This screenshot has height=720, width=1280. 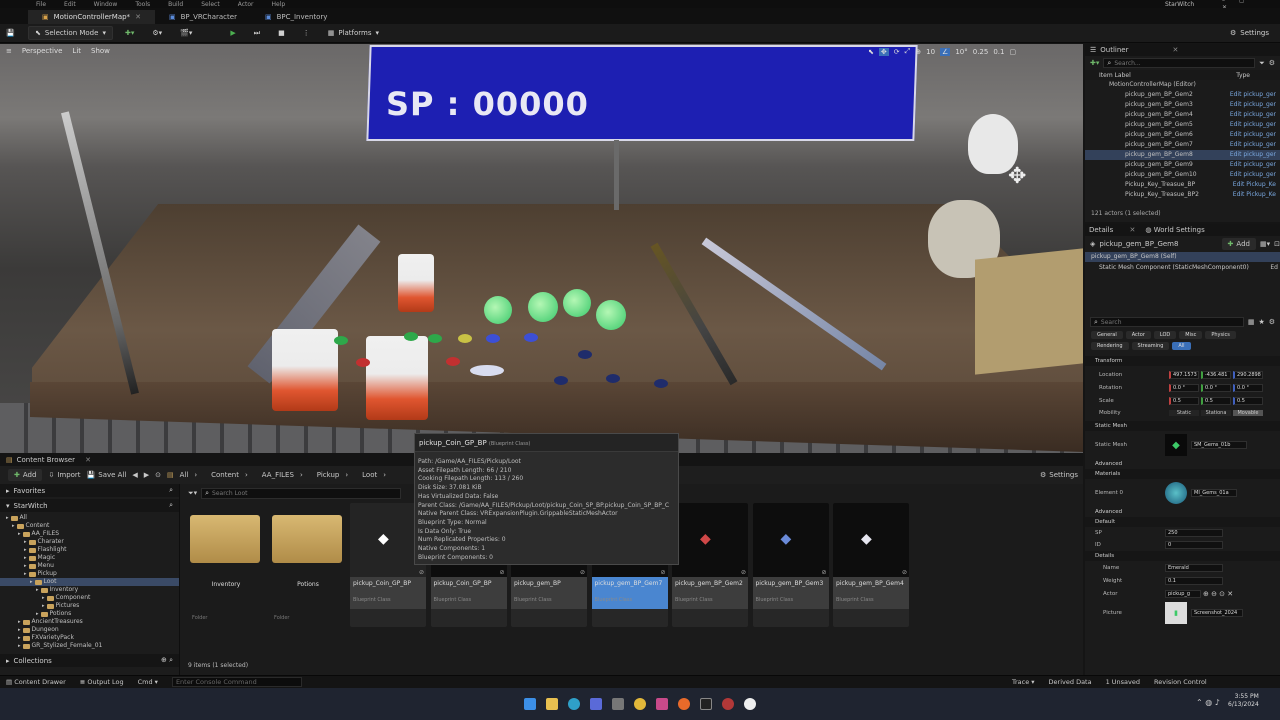 What do you see at coordinates (918, 52) in the screenshot?
I see `world-icon: ⊕` at bounding box center [918, 52].